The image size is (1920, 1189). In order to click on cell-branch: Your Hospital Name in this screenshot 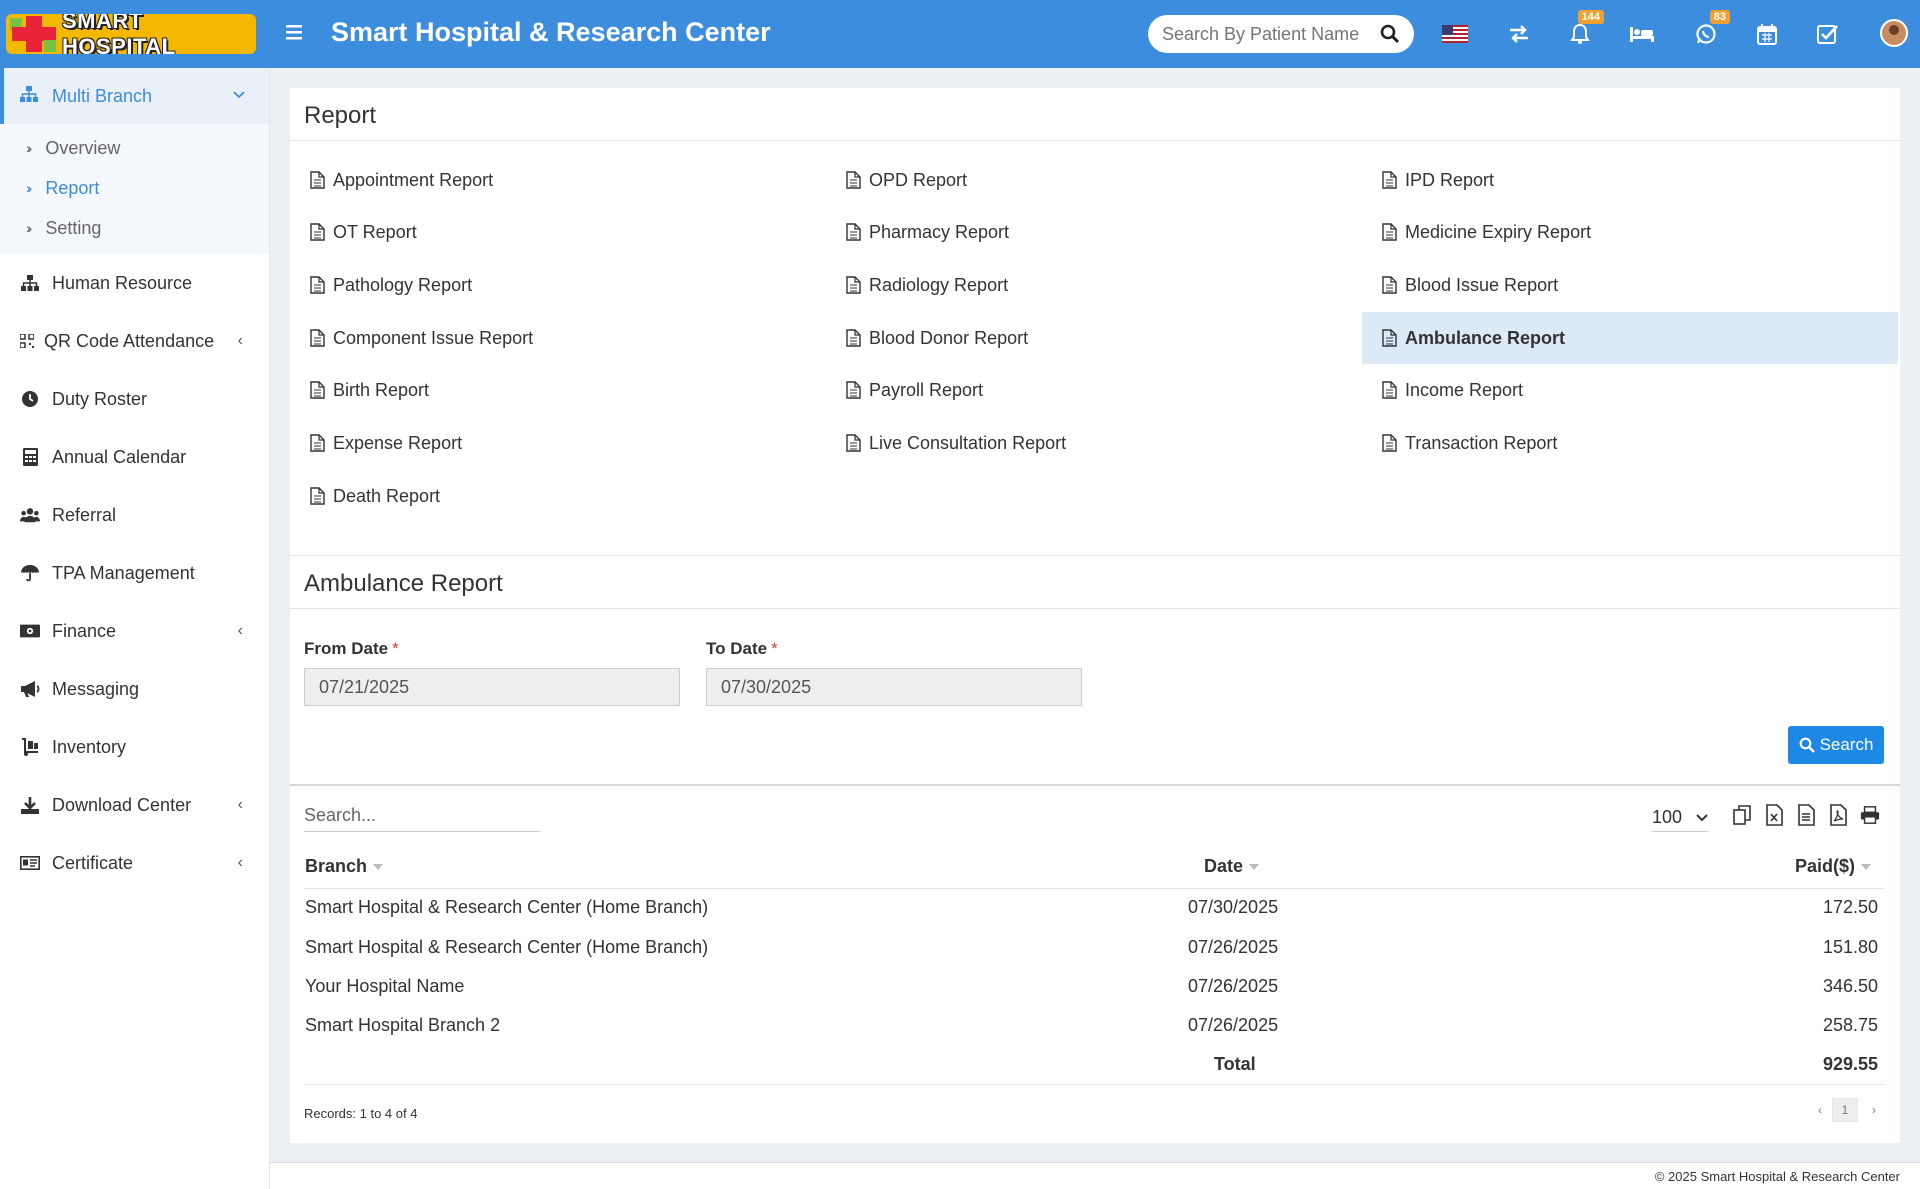, I will do `click(385, 986)`.